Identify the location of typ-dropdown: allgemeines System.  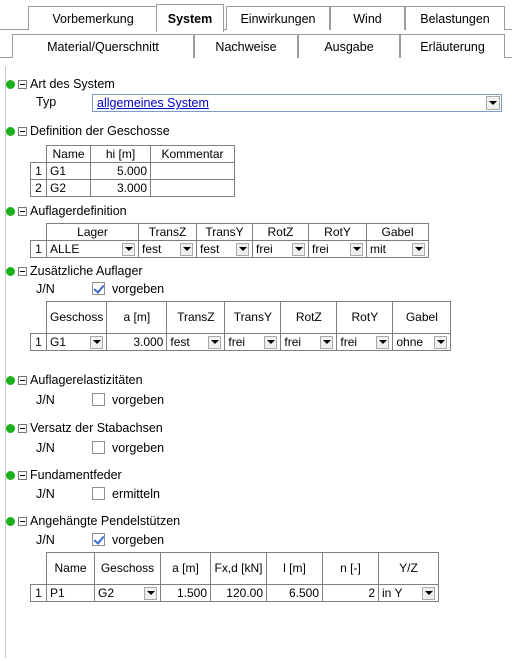
(297, 103).